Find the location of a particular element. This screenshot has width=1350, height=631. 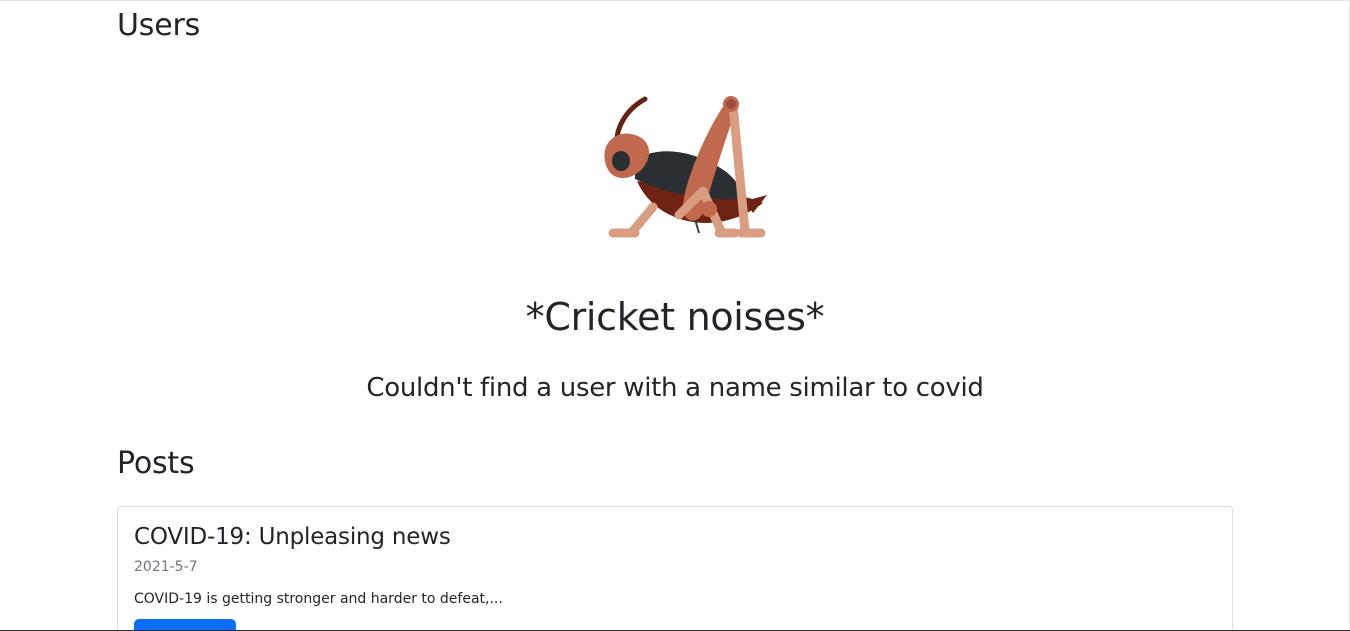

cricket-icon is located at coordinates (675, 167).